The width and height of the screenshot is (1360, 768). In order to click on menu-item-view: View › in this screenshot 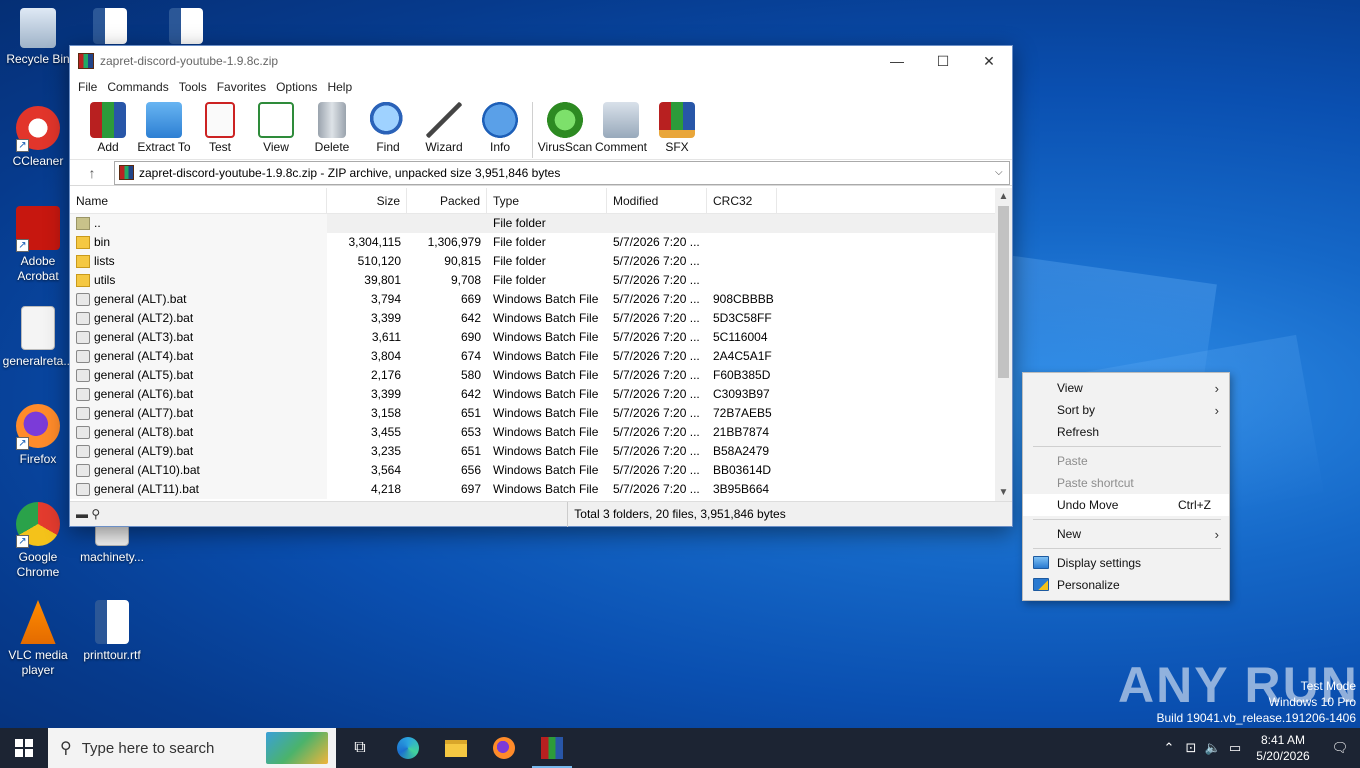, I will do `click(1126, 388)`.